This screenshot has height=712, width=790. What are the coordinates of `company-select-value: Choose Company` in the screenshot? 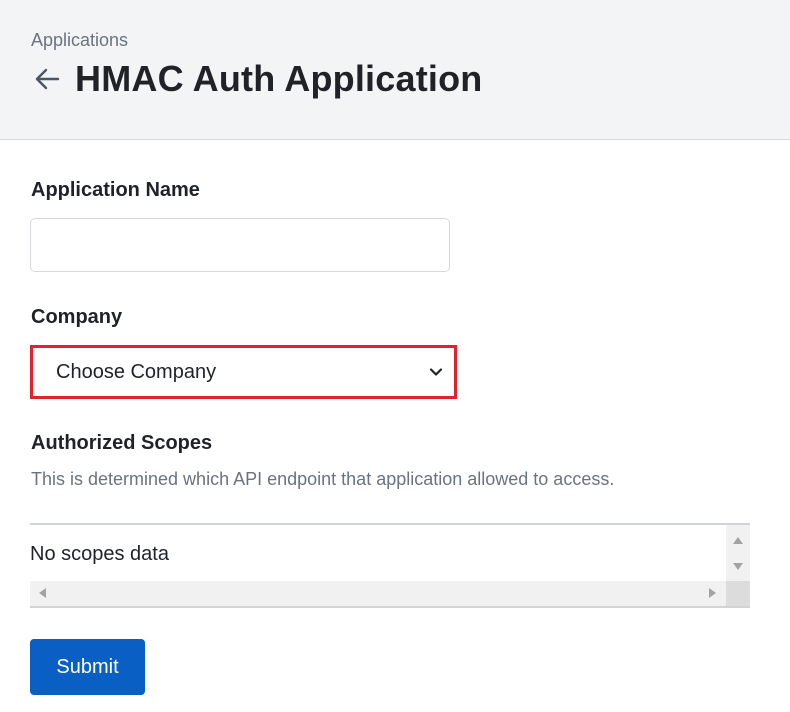 It's located at (136, 372).